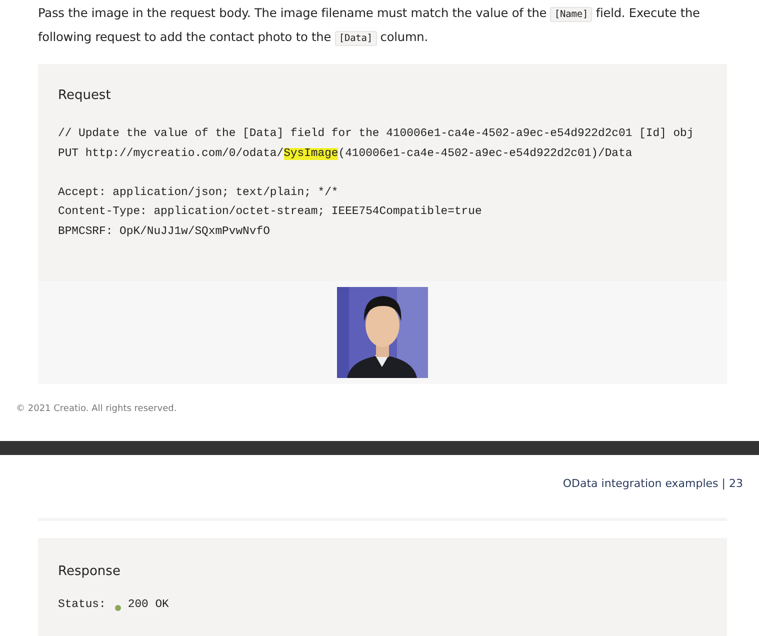 The width and height of the screenshot is (759, 636). What do you see at coordinates (82, 605) in the screenshot?
I see `status-label: Status:` at bounding box center [82, 605].